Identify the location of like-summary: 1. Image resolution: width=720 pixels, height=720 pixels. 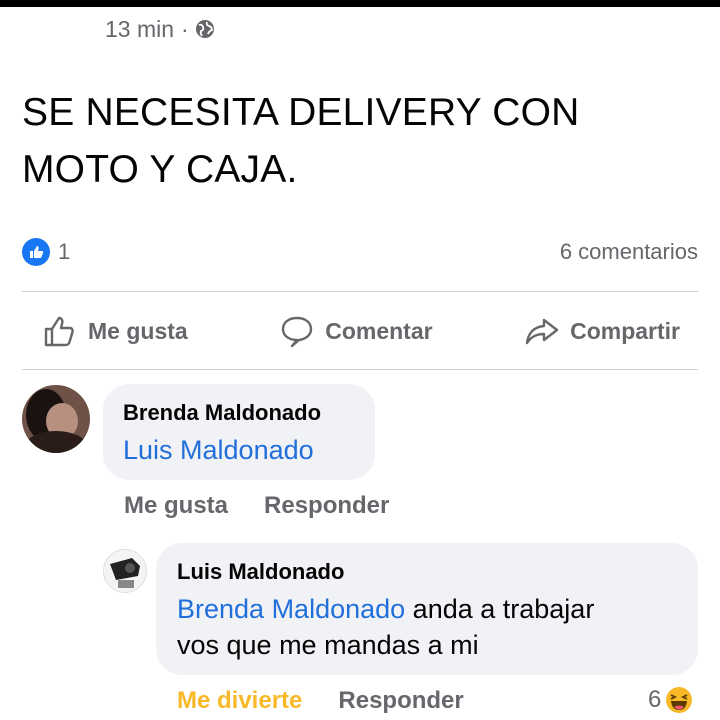
(46, 252).